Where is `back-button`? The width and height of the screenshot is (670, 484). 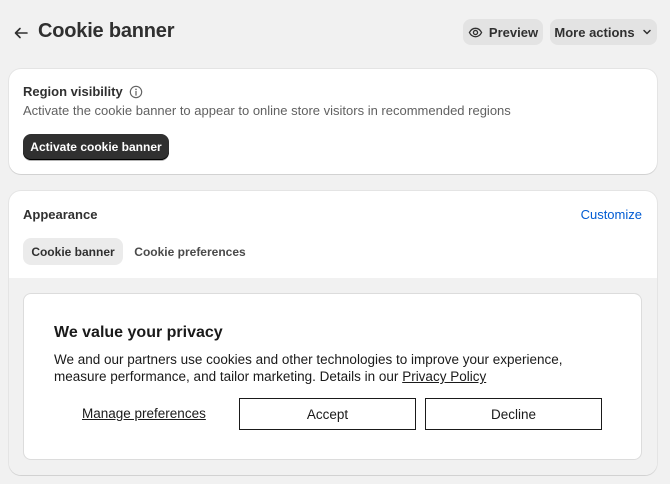
back-button is located at coordinates (21, 33).